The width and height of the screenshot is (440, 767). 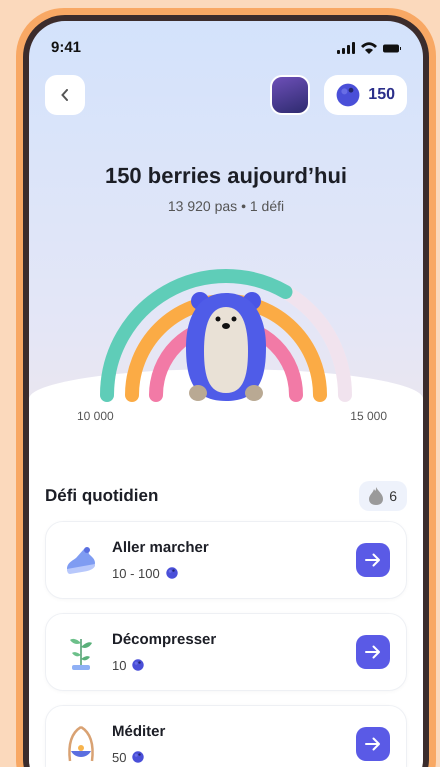 I want to click on challenge-name: Décompresser, so click(x=165, y=640).